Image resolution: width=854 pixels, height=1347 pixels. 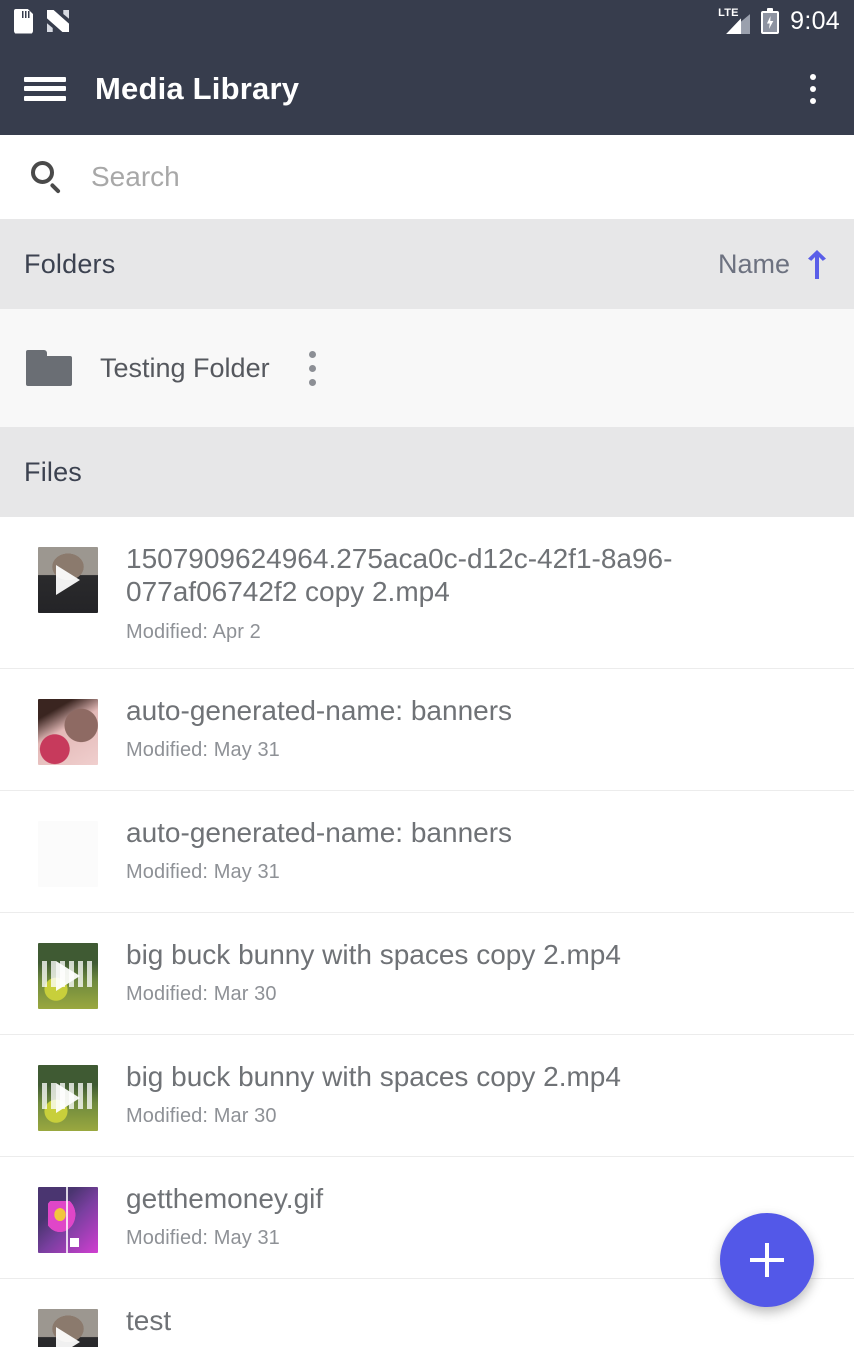 What do you see at coordinates (185, 367) in the screenshot?
I see `folder-name: Testing Folder` at bounding box center [185, 367].